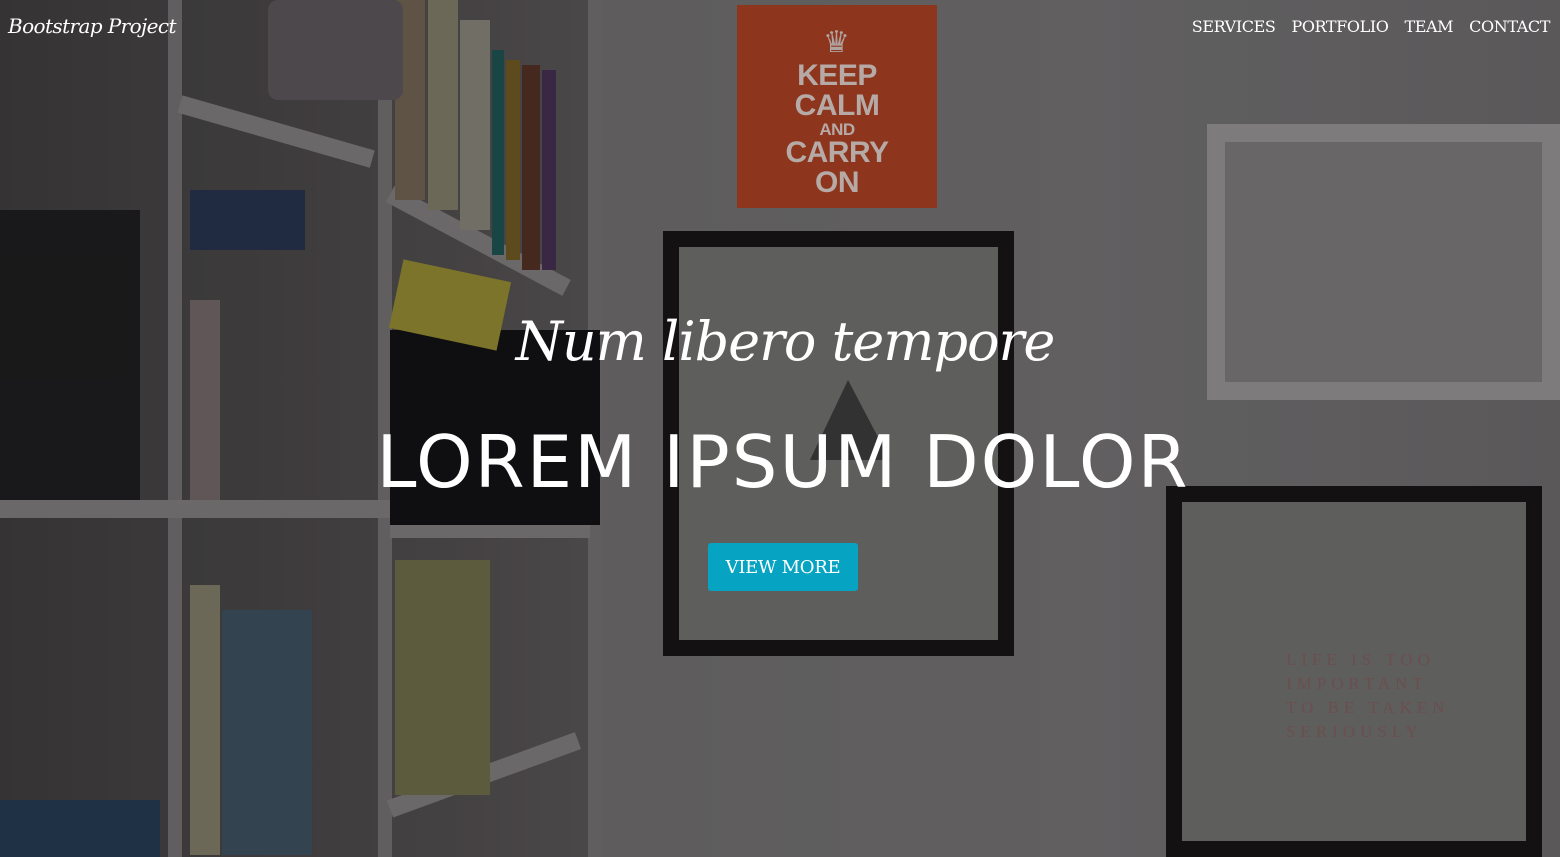 The image size is (1560, 857). I want to click on nav-item-team: TEAM, so click(1428, 26).